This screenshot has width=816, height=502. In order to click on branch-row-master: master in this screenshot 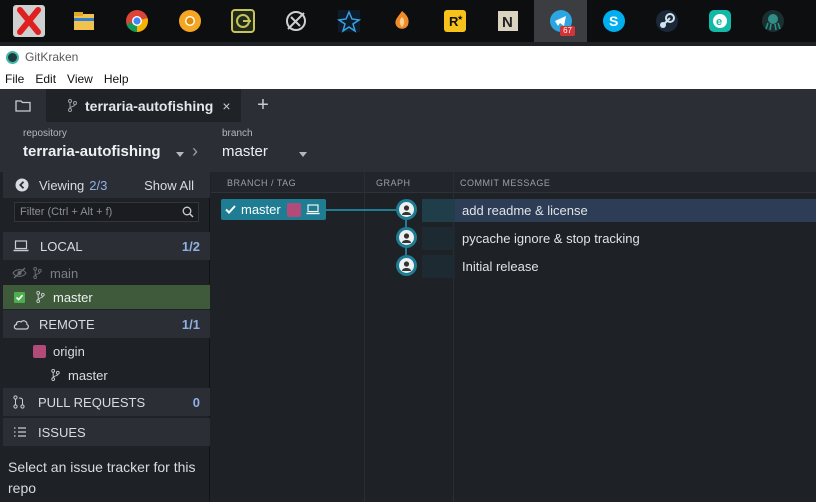, I will do `click(106, 297)`.